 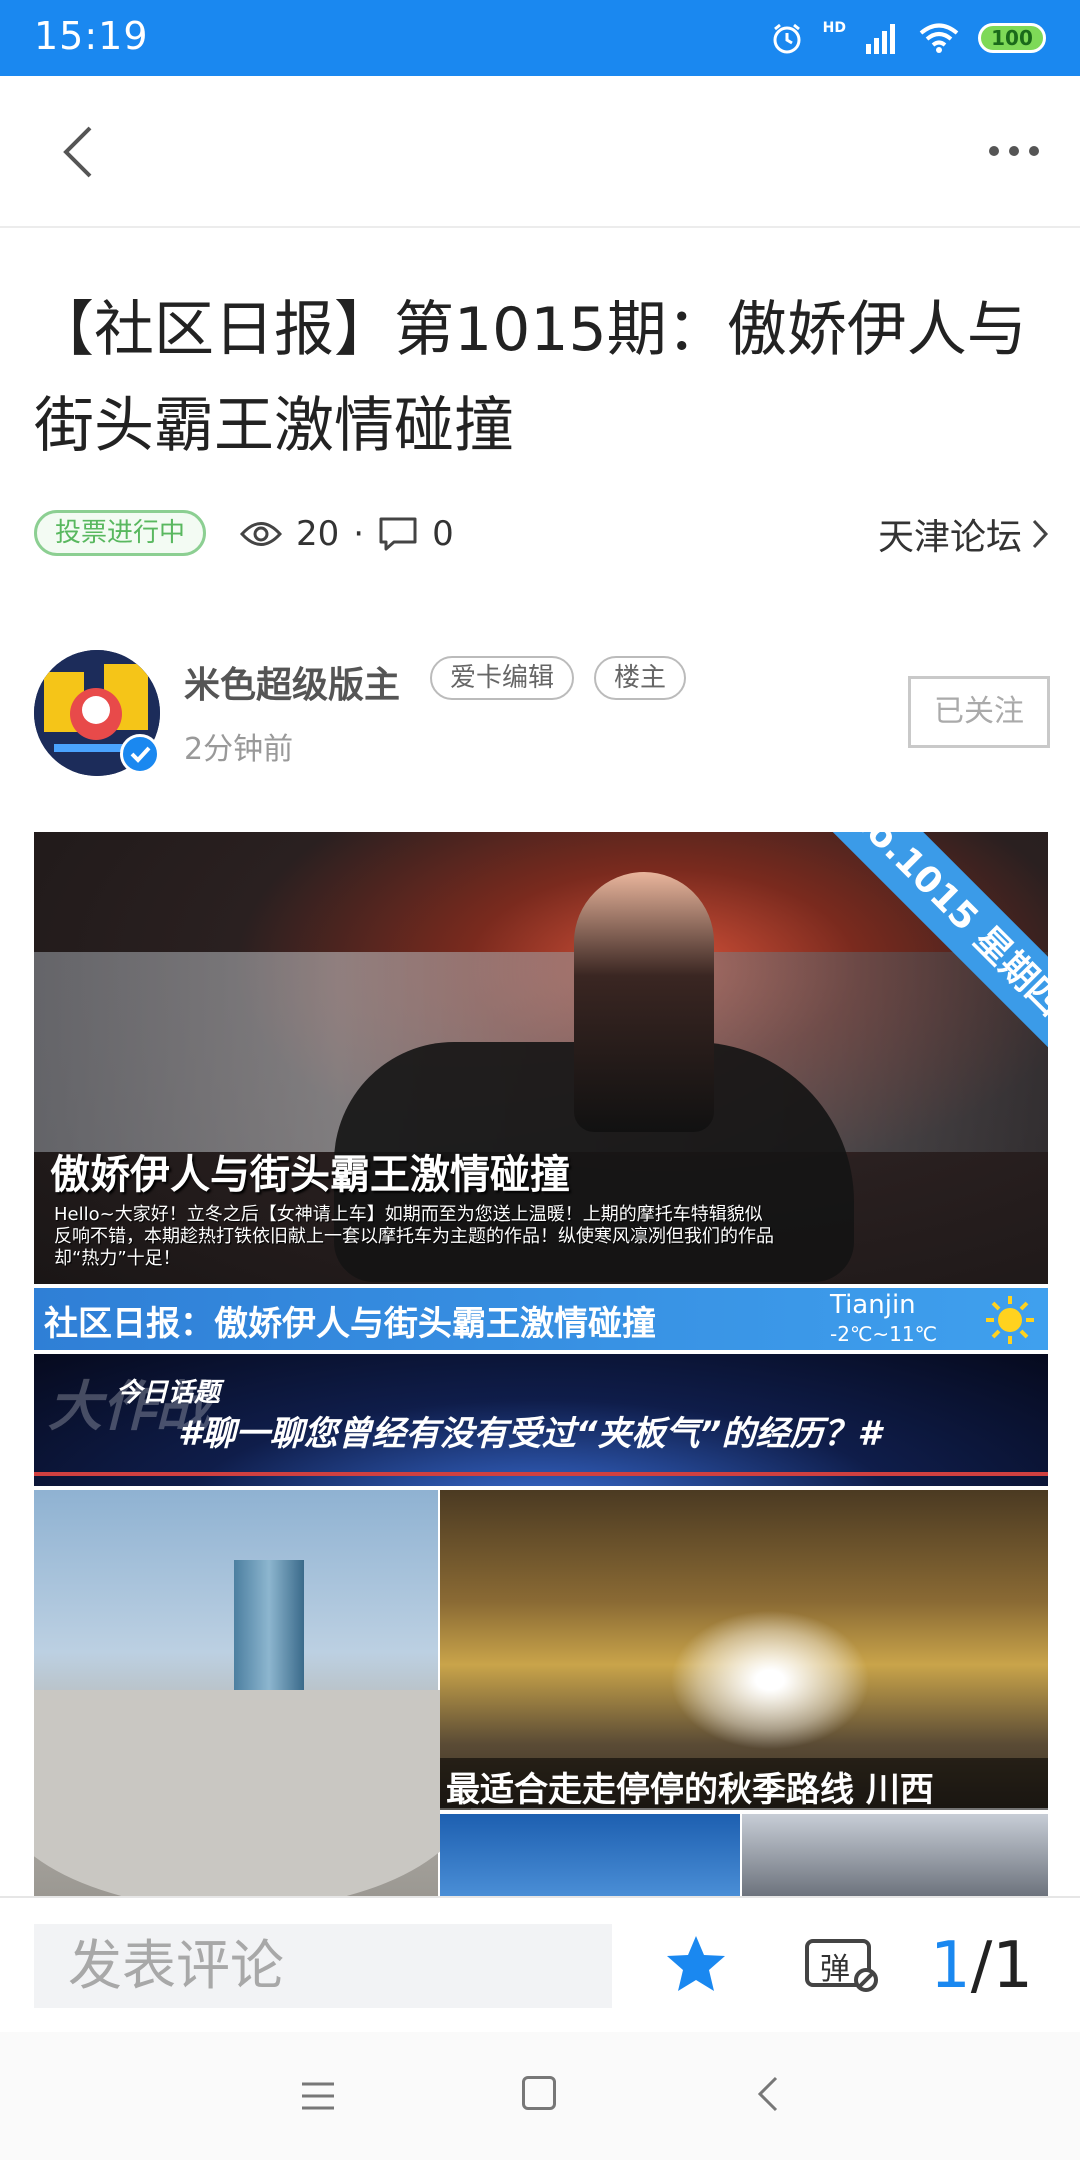 What do you see at coordinates (880, 39) in the screenshot?
I see `signal-icon` at bounding box center [880, 39].